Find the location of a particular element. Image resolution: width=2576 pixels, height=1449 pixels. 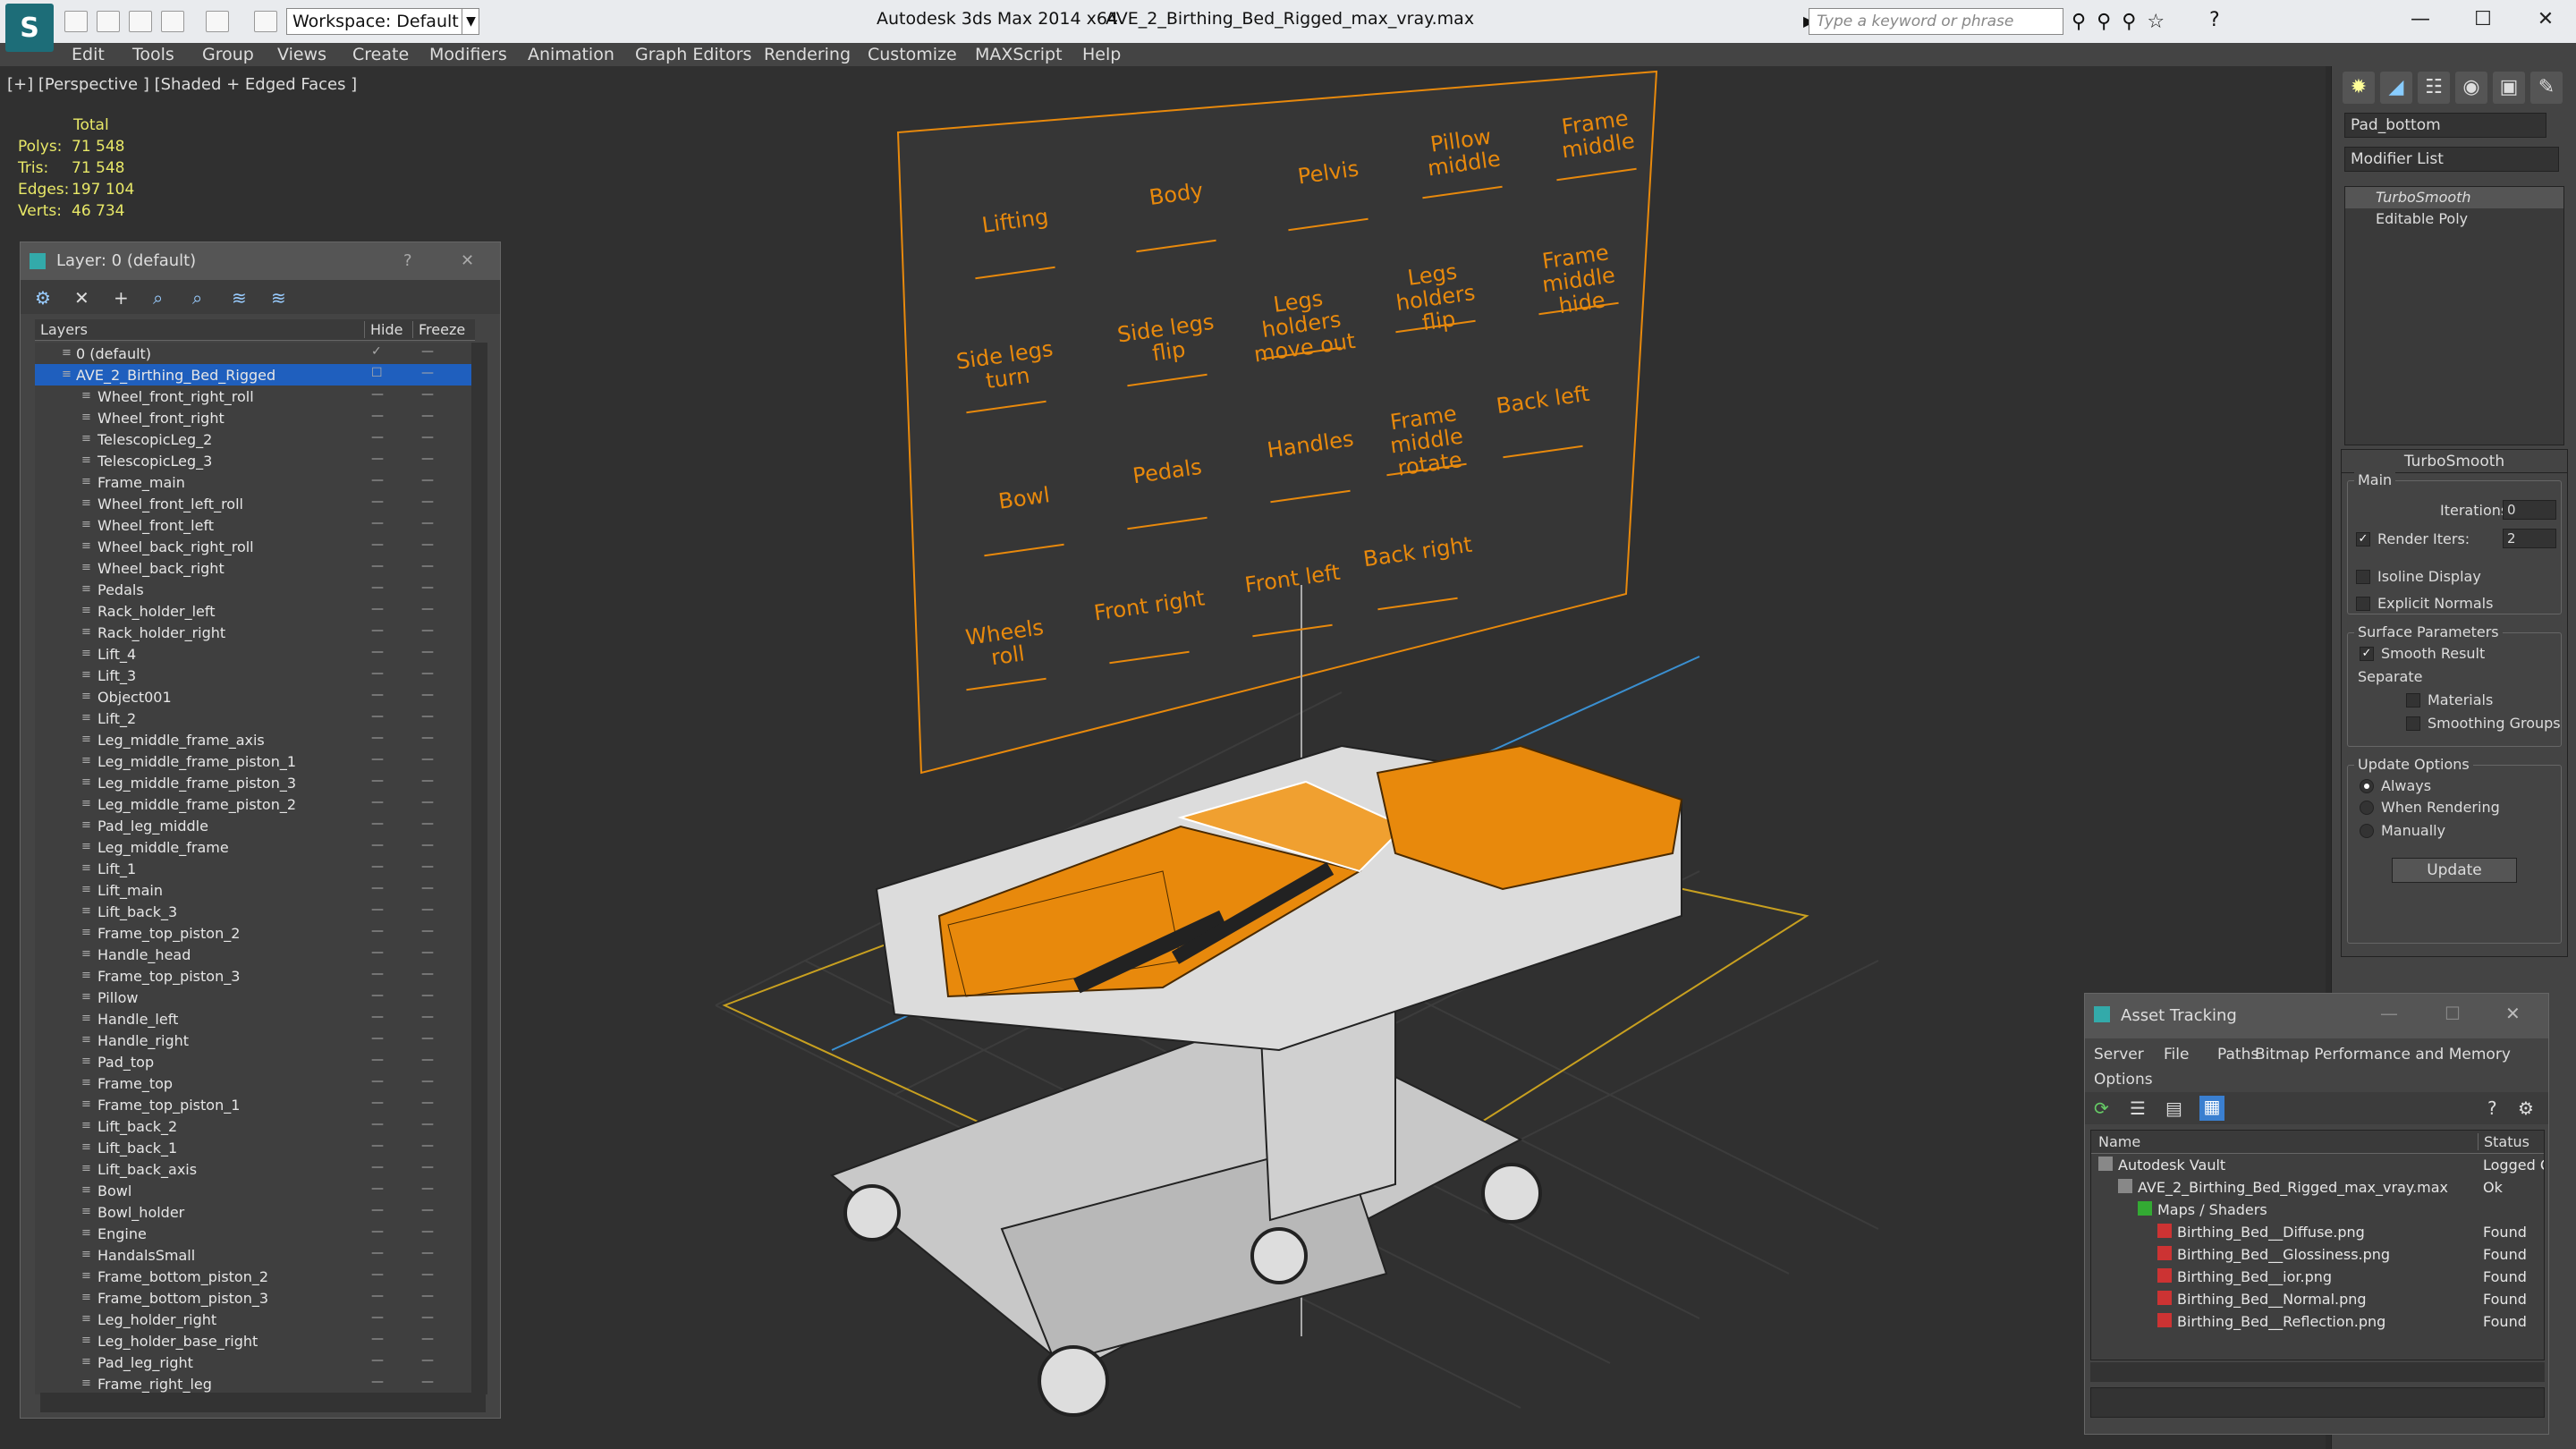

menu-help: Help is located at coordinates (1101, 54).